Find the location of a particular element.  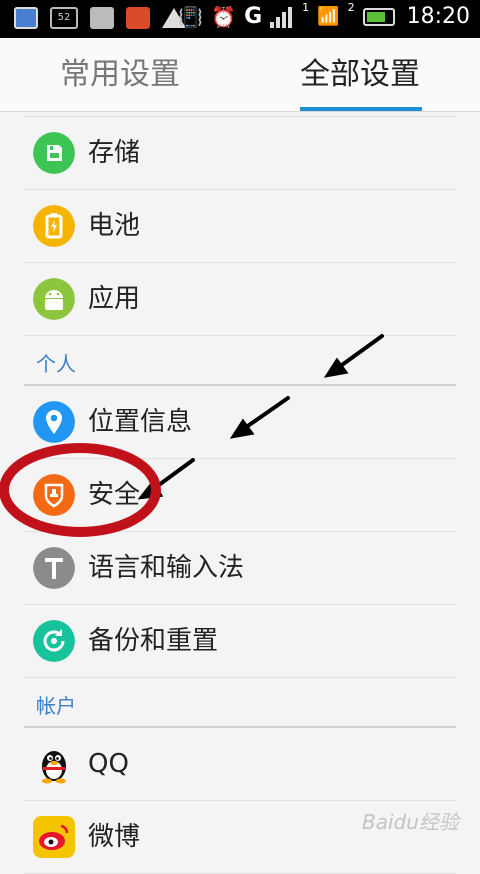

qq-penguin-icon is located at coordinates (54, 767).